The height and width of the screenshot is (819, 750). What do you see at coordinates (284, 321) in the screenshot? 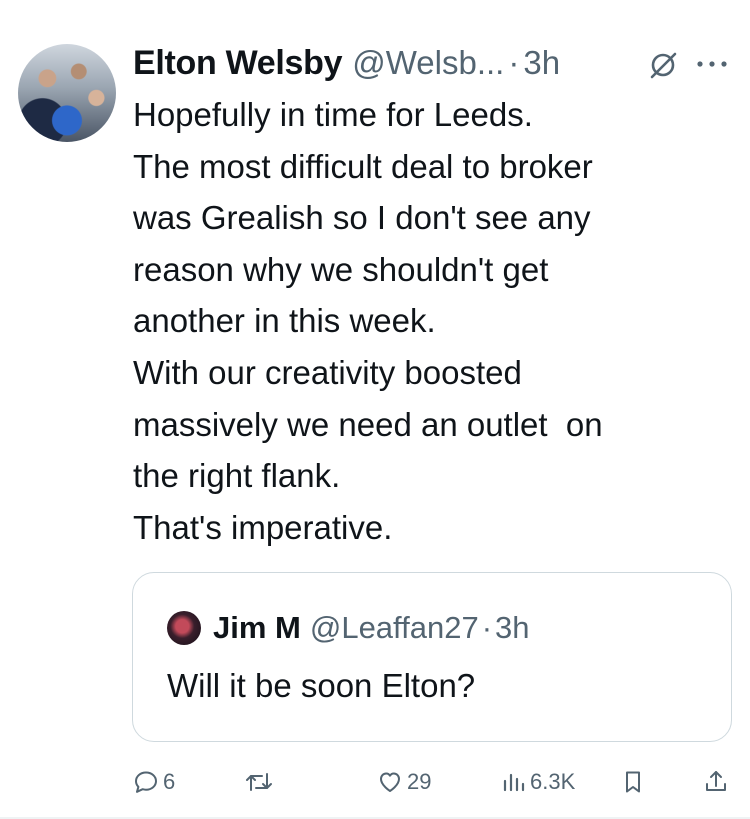
I see `tweet-text-line: another in this week.` at bounding box center [284, 321].